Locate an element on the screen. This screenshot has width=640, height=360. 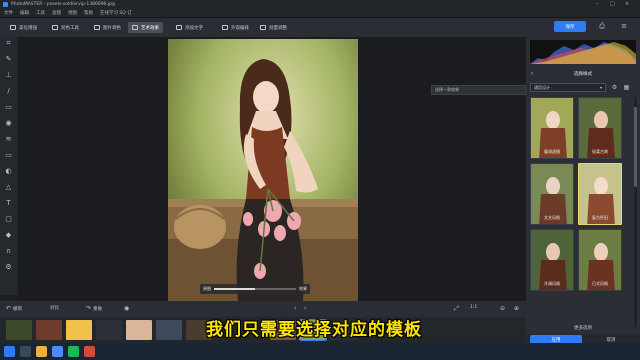
view-toggle-icon: ◉ is located at coordinates (127, 308).